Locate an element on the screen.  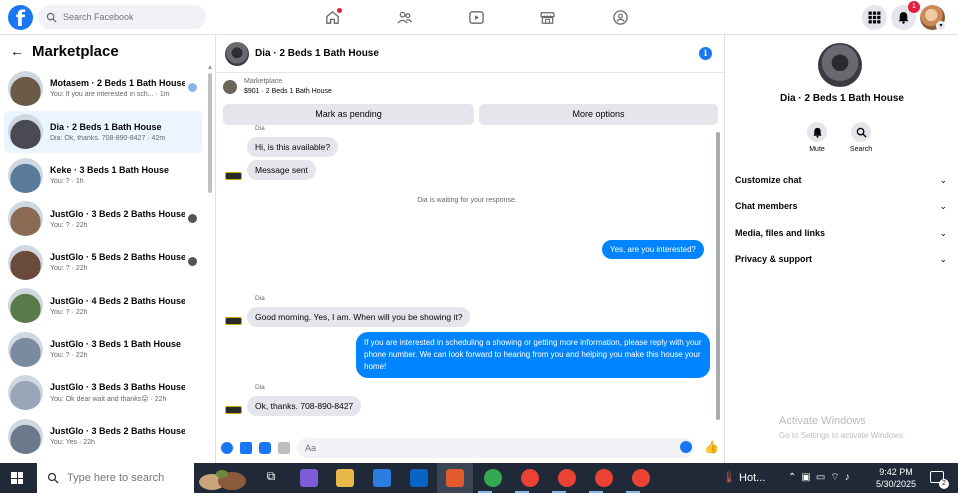
chat-scrollbar is located at coordinates (718, 276).